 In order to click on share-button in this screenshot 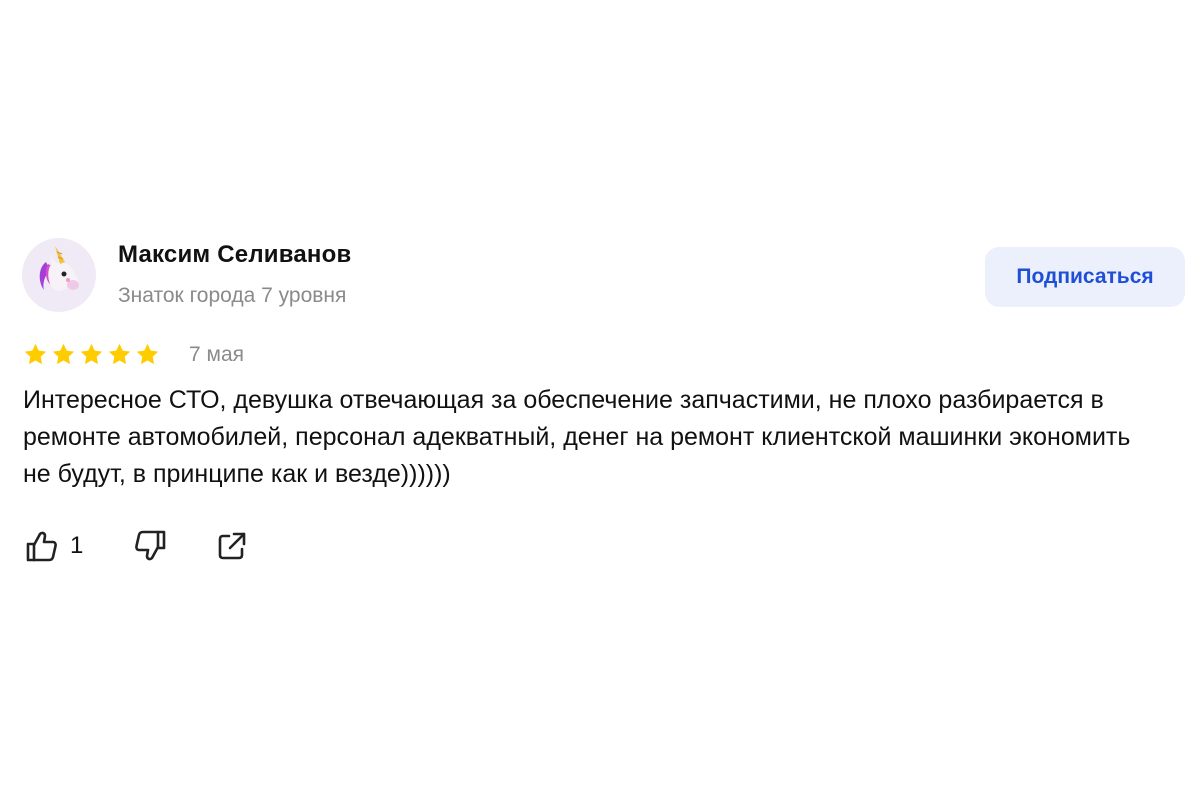, I will do `click(232, 546)`.